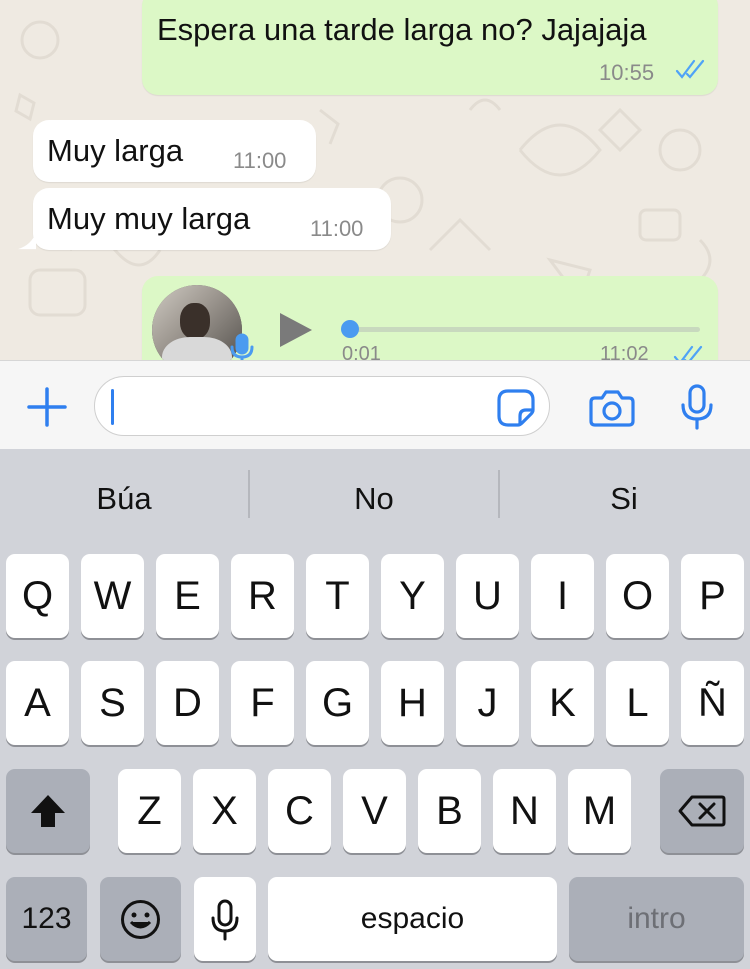  What do you see at coordinates (187, 596) in the screenshot?
I see `key-e: E` at bounding box center [187, 596].